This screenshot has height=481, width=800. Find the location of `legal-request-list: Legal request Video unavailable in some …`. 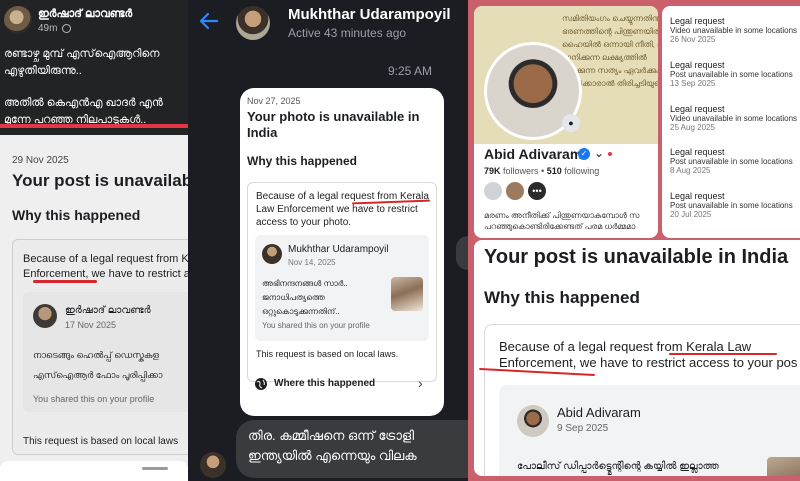

legal-request-list: Legal request Video unavailable in some … is located at coordinates (731, 122).